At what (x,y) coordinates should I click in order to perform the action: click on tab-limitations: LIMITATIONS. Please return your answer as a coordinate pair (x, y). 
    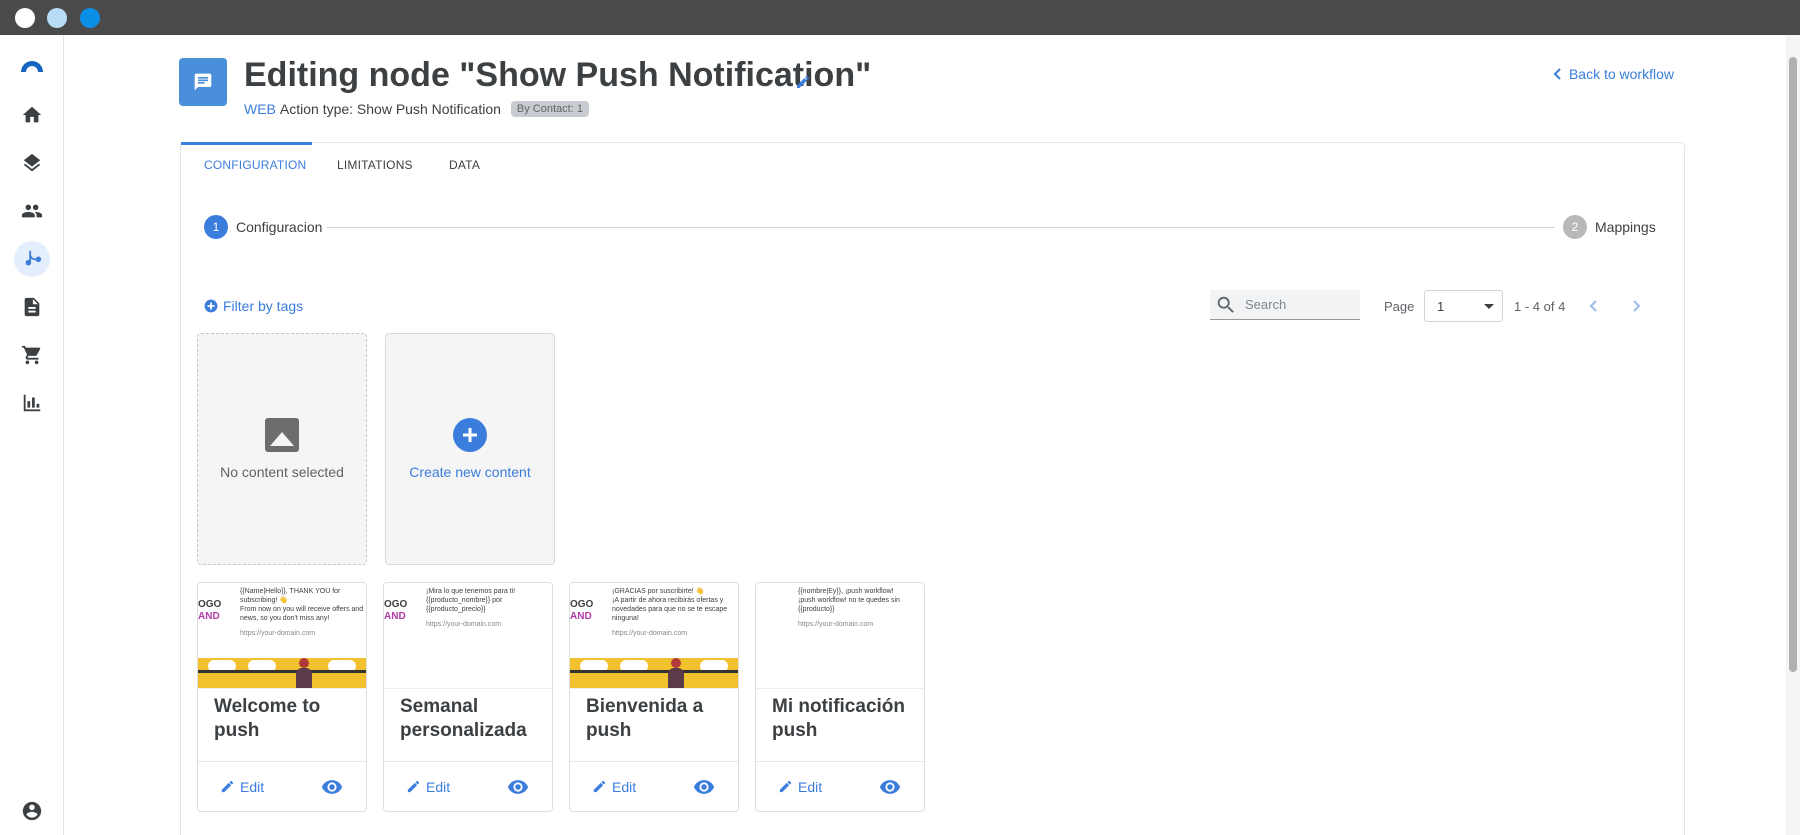
    Looking at the image, I should click on (375, 165).